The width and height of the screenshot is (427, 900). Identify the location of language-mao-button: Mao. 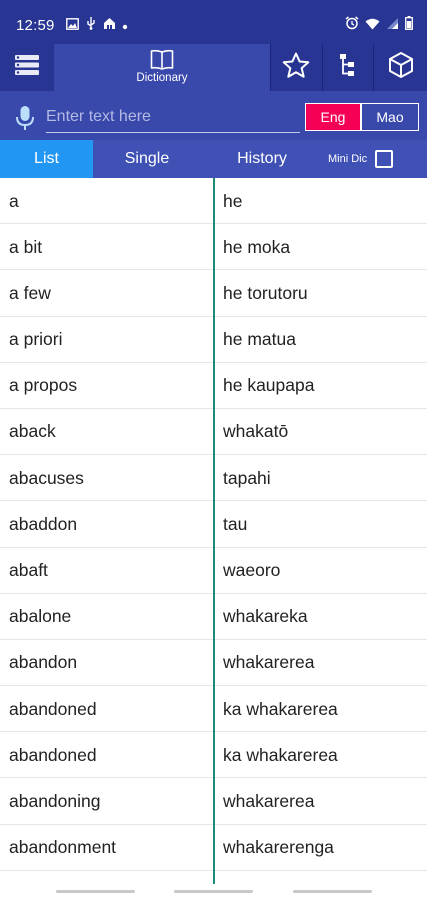
(390, 117).